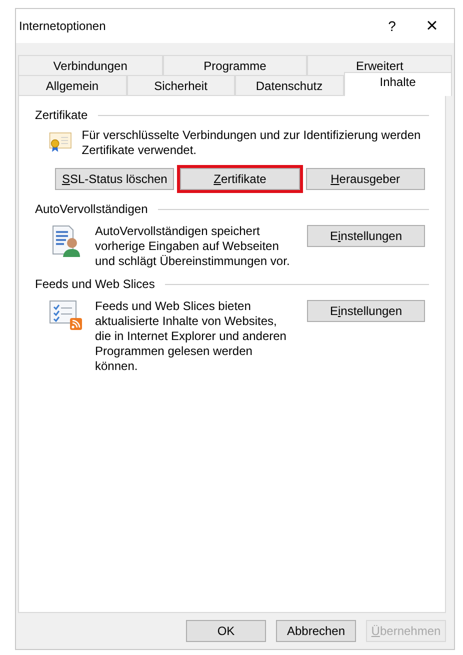 The height and width of the screenshot is (655, 463). What do you see at coordinates (316, 631) in the screenshot?
I see `dialog-button: Abbrechen` at bounding box center [316, 631].